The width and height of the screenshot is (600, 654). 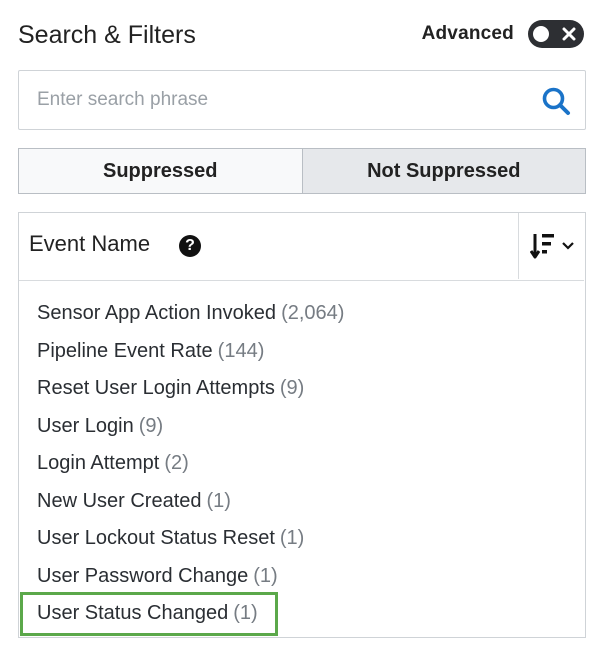 I want to click on event-count: (2,064), so click(x=313, y=313).